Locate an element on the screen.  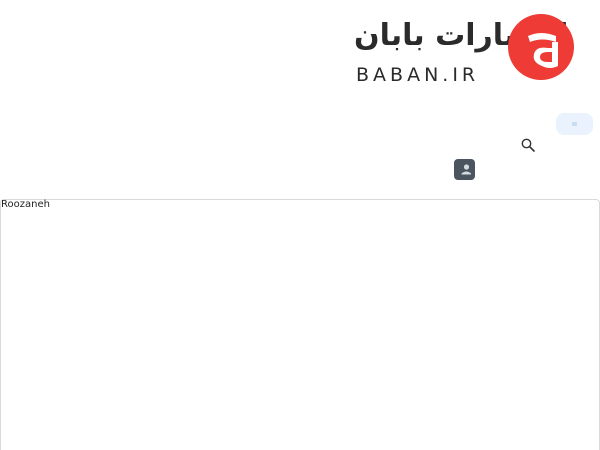
frame-title: Roozaneh is located at coordinates (25, 204).